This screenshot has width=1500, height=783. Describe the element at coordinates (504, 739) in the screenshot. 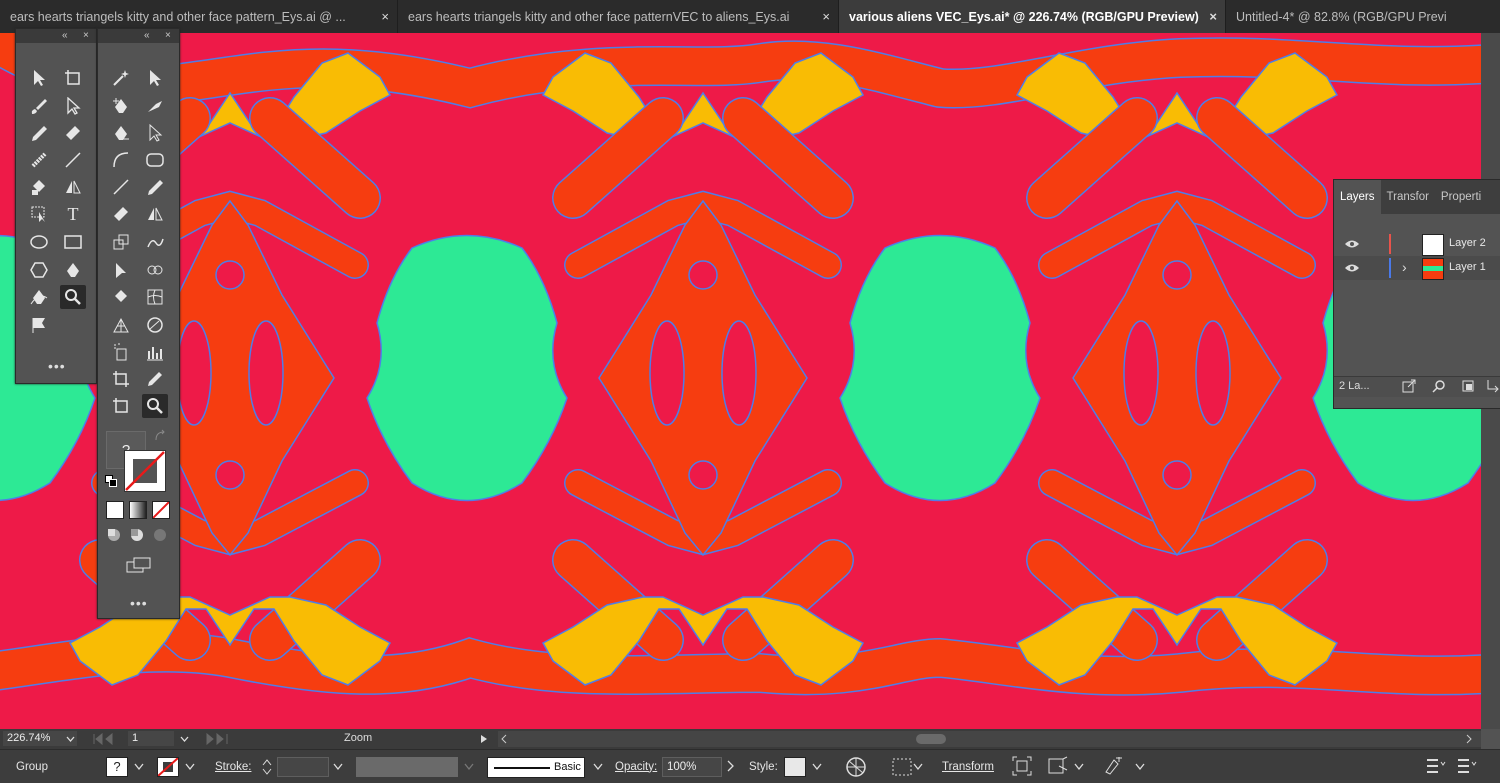

I see `scroll-left-icon` at that location.